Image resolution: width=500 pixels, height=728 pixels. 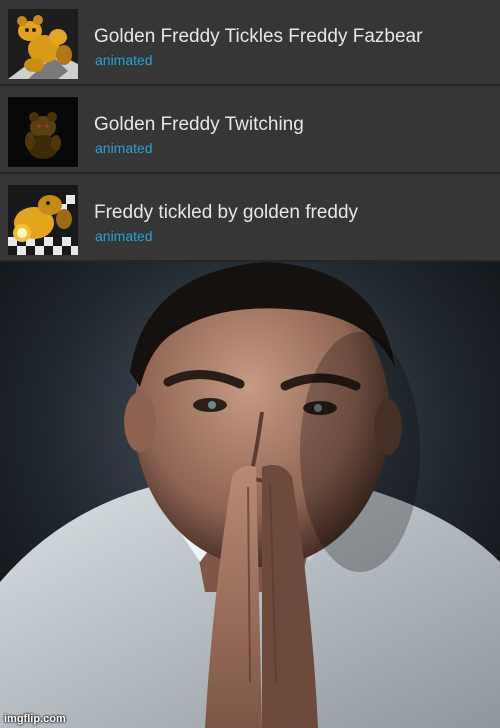 I want to click on imgflip-watermark: imgflip.com, so click(x=35, y=719).